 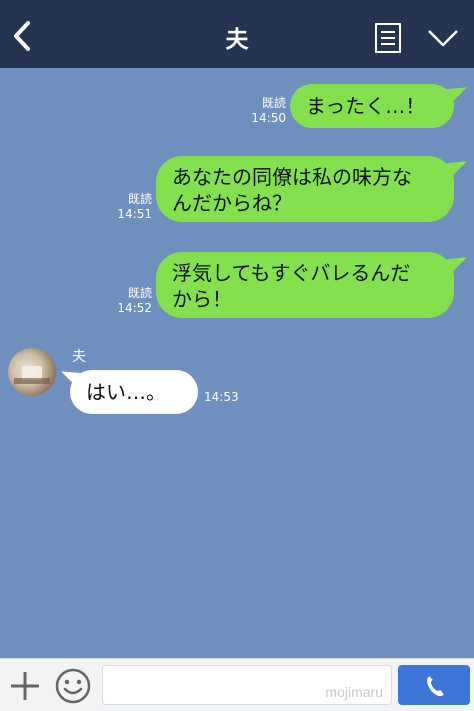 What do you see at coordinates (134, 308) in the screenshot?
I see `message-time: 14:52` at bounding box center [134, 308].